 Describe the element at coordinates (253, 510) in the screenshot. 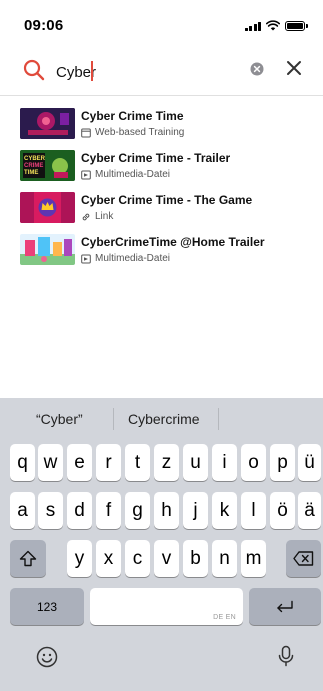

I see `key-l: l` at that location.